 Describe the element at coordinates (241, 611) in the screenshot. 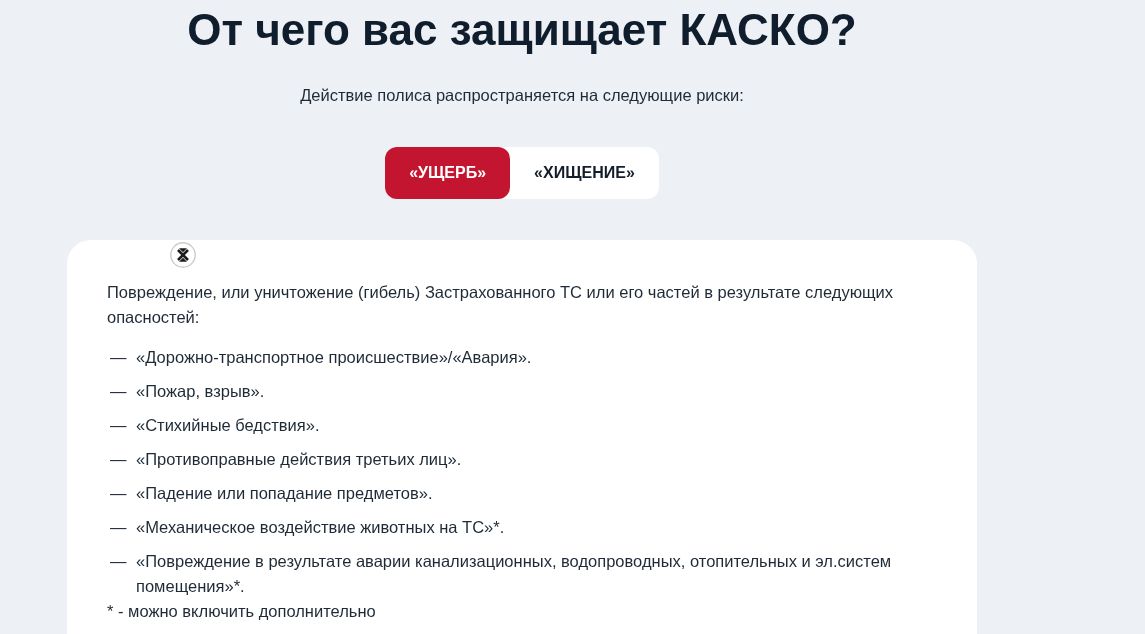

I see `footnote-text: * - можно включить дополнительно` at that location.